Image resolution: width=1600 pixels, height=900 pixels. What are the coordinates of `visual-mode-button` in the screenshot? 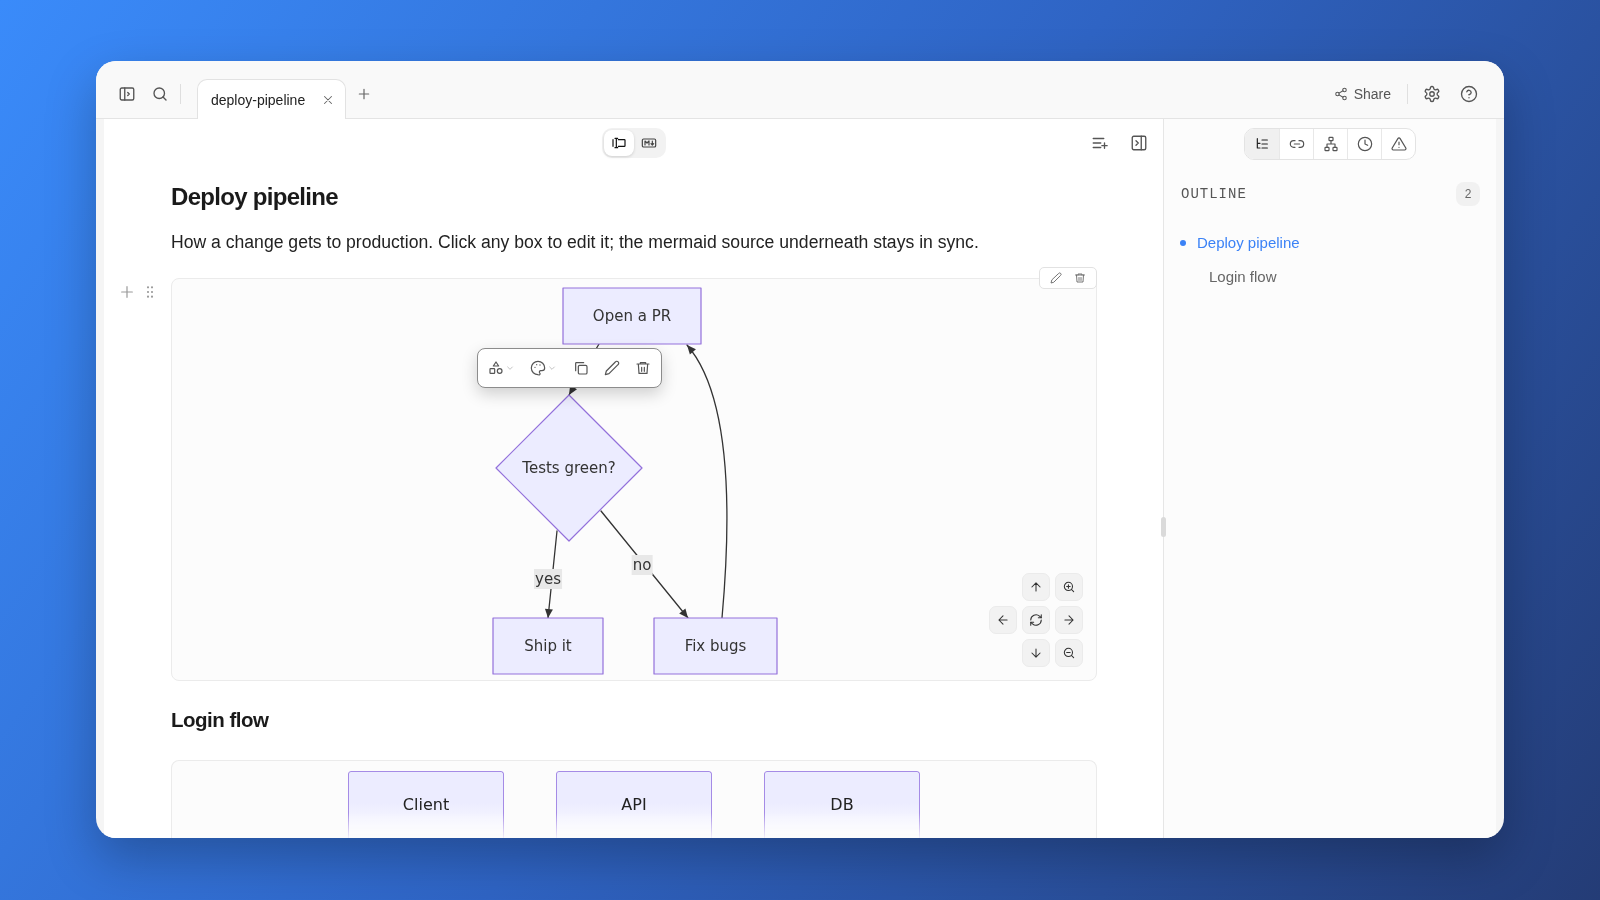 It's located at (618, 143).